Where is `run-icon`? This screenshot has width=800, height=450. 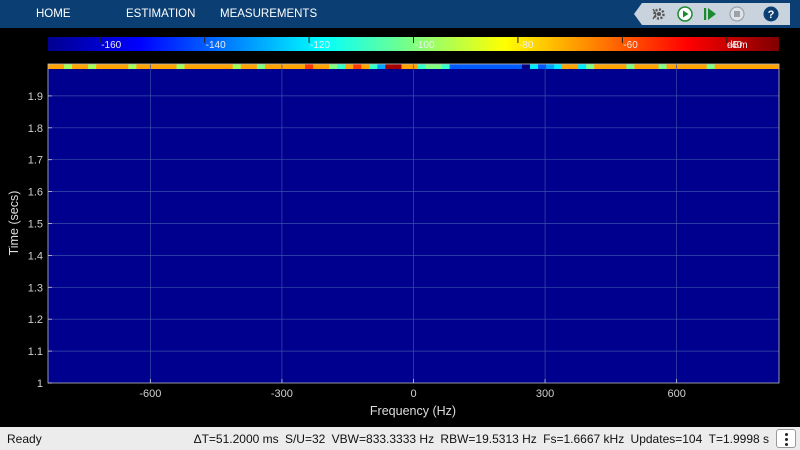 run-icon is located at coordinates (685, 14).